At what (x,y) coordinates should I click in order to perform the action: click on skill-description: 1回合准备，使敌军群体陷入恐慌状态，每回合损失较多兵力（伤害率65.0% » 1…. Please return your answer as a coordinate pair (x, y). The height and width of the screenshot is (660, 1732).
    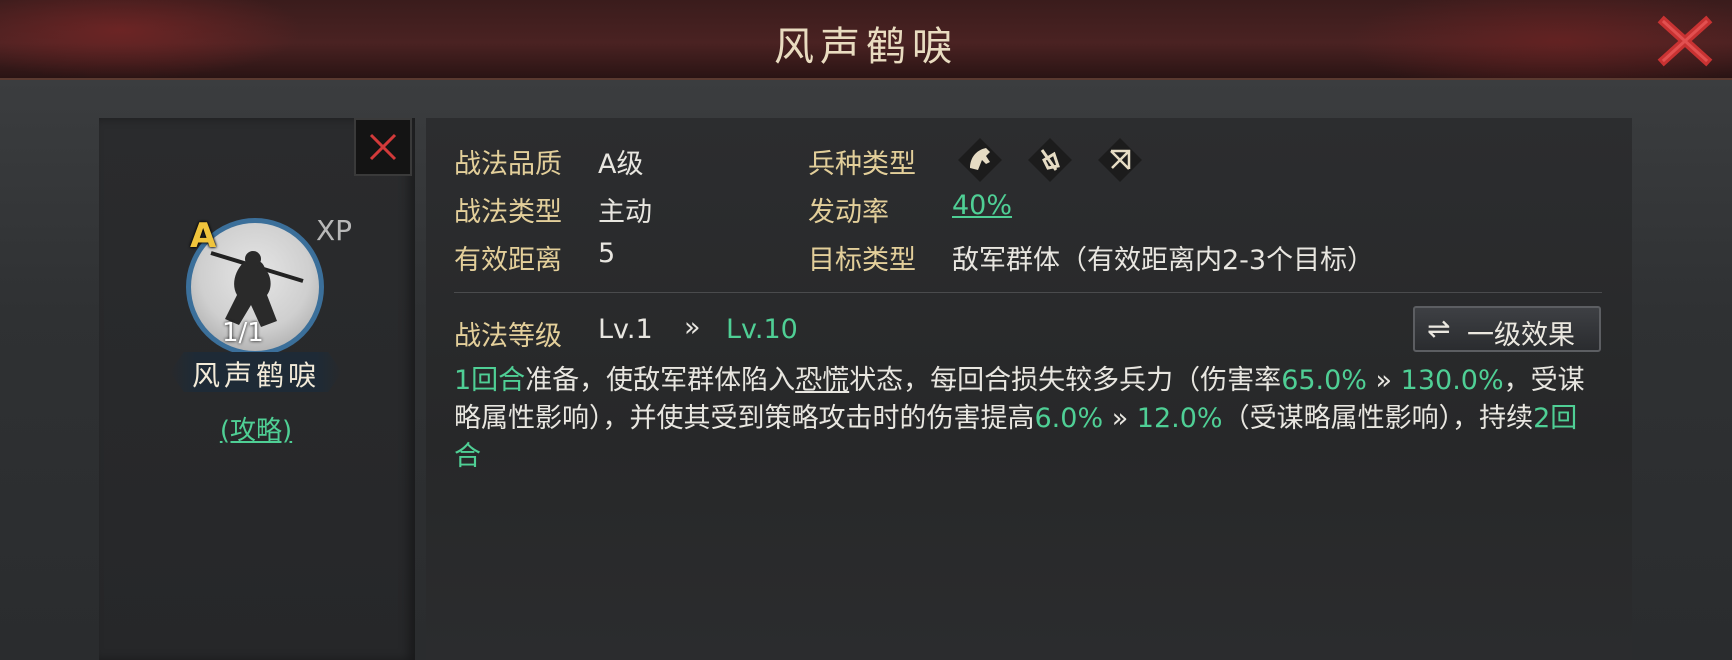
    Looking at the image, I should click on (1028, 419).